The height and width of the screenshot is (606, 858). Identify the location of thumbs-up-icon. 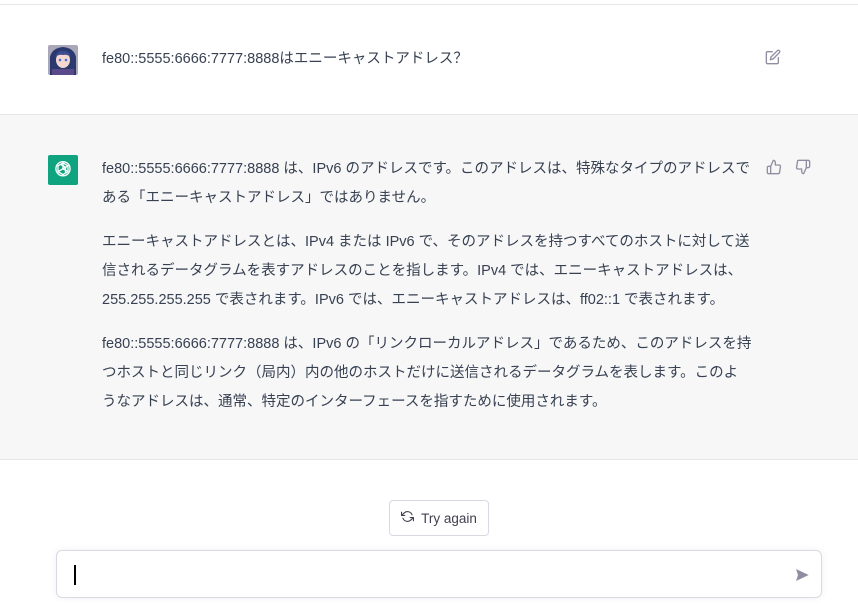
(774, 167).